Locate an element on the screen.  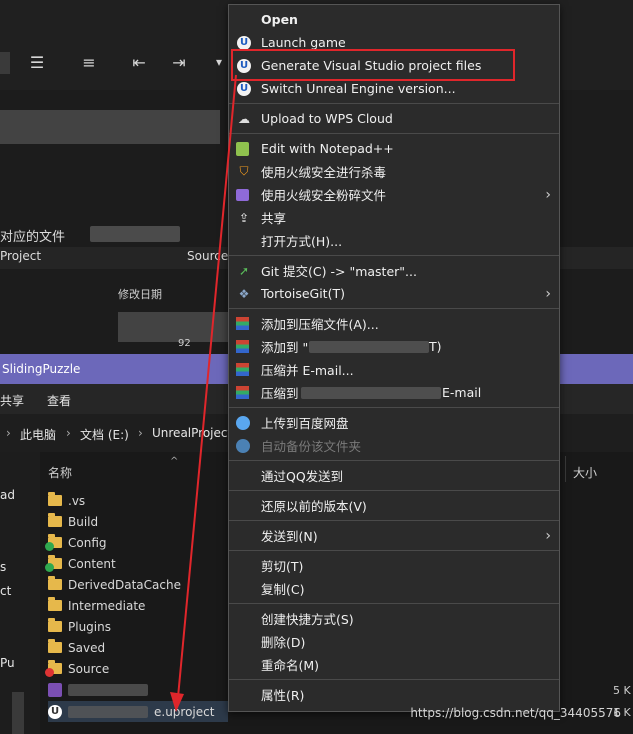
annotation-arrow is located at coordinates (203, 393).